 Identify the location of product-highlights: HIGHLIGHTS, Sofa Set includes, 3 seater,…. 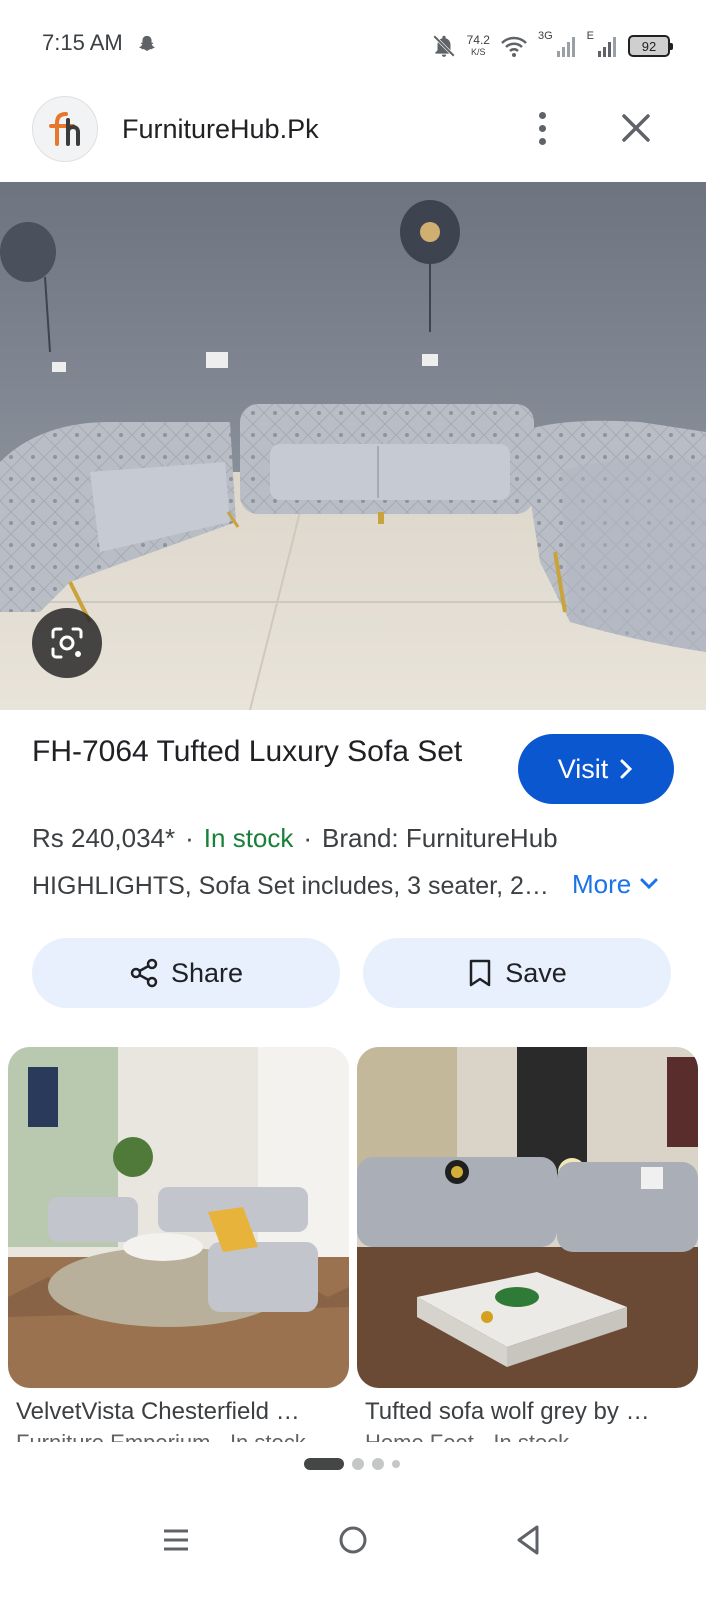
(292, 886).